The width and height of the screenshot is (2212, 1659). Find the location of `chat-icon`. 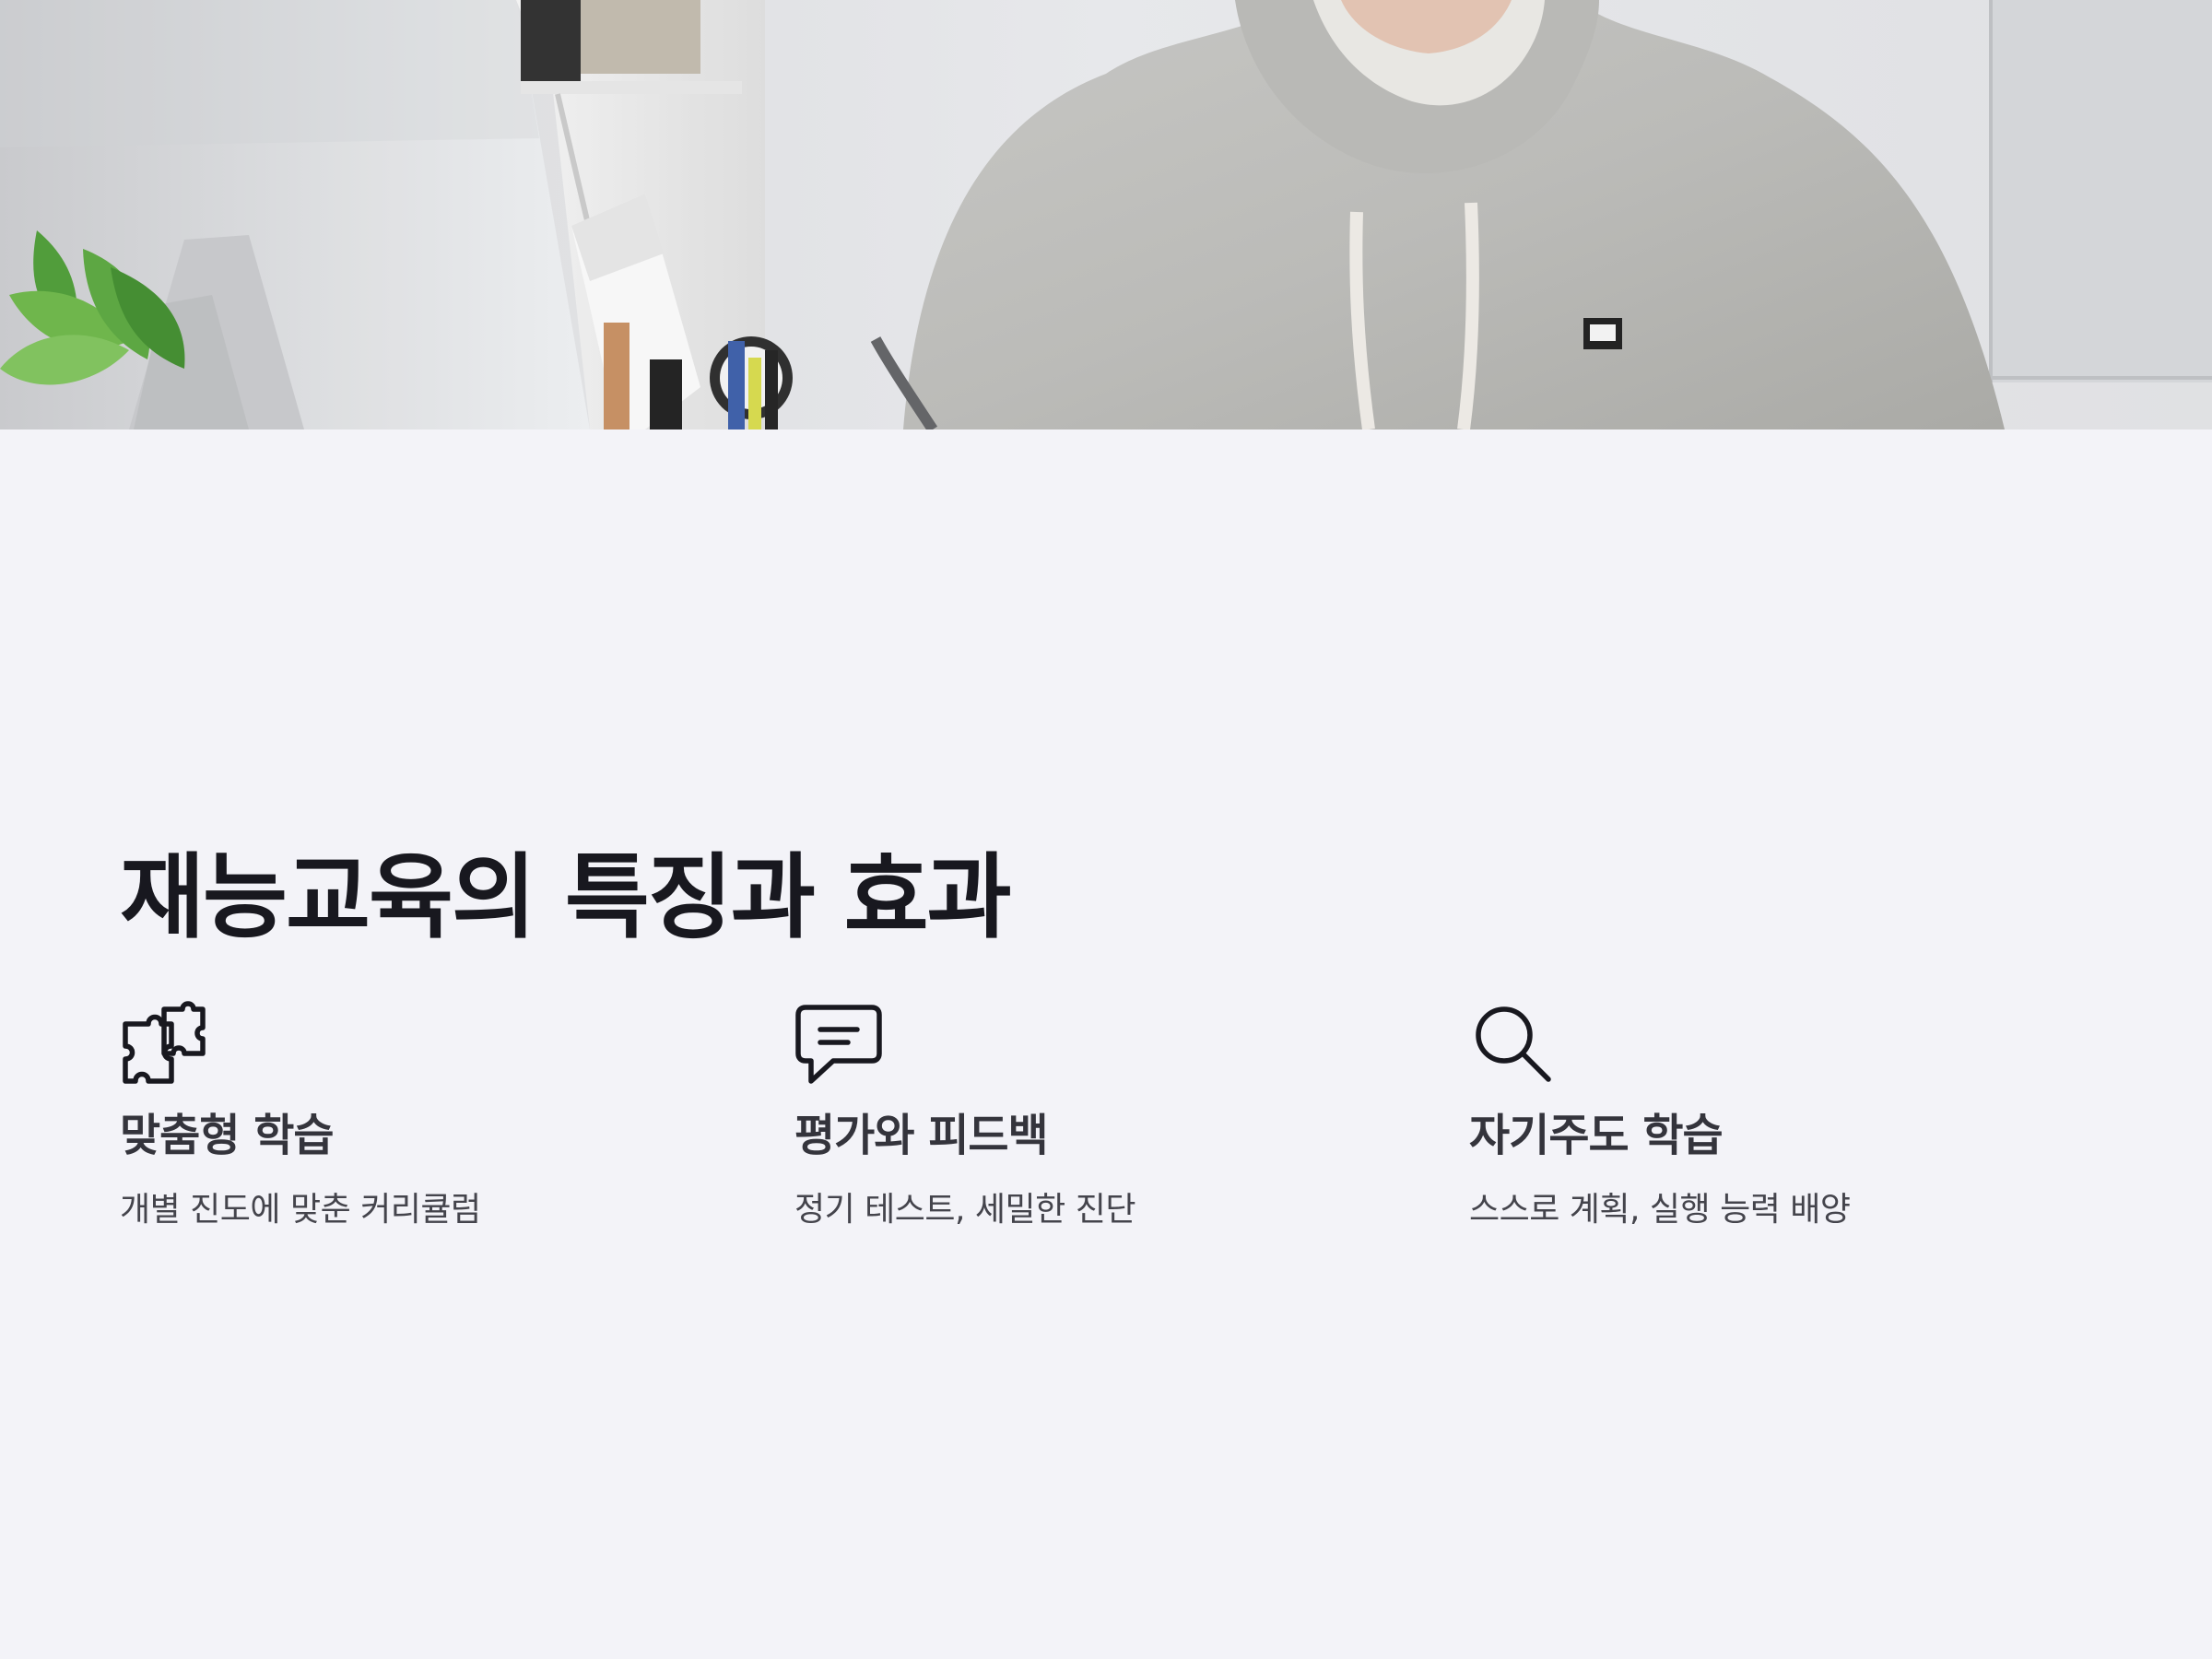

chat-icon is located at coordinates (838, 1044).